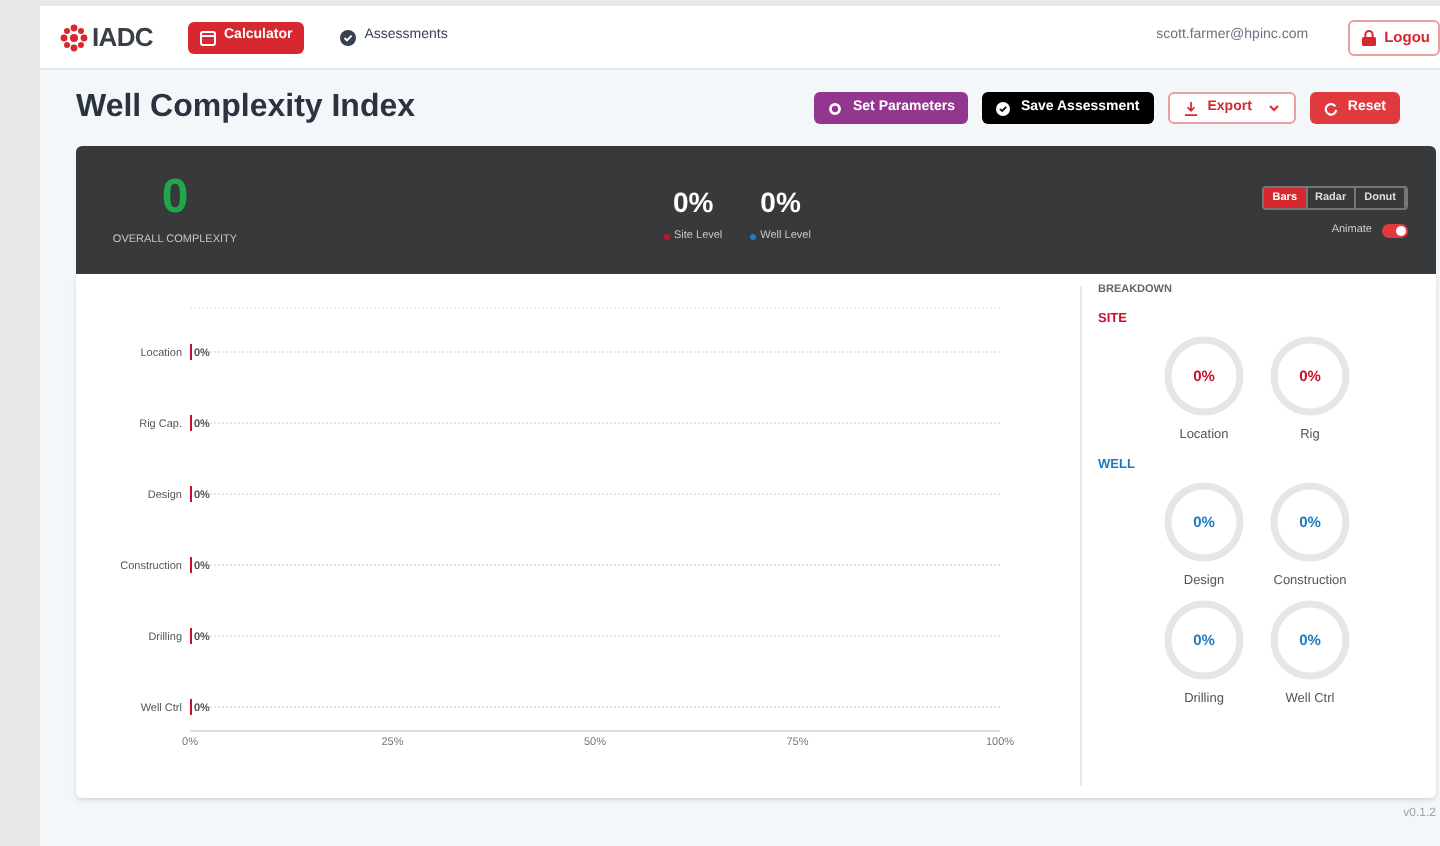  What do you see at coordinates (1273, 108) in the screenshot?
I see `chevron-down-icon` at bounding box center [1273, 108].